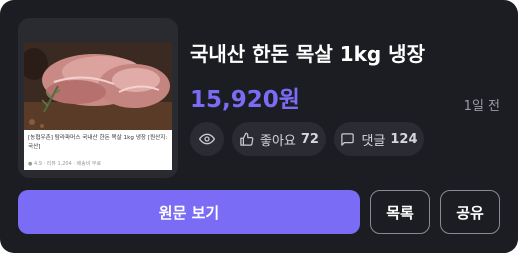  I want to click on product-price: 15,920원, so click(245, 100).